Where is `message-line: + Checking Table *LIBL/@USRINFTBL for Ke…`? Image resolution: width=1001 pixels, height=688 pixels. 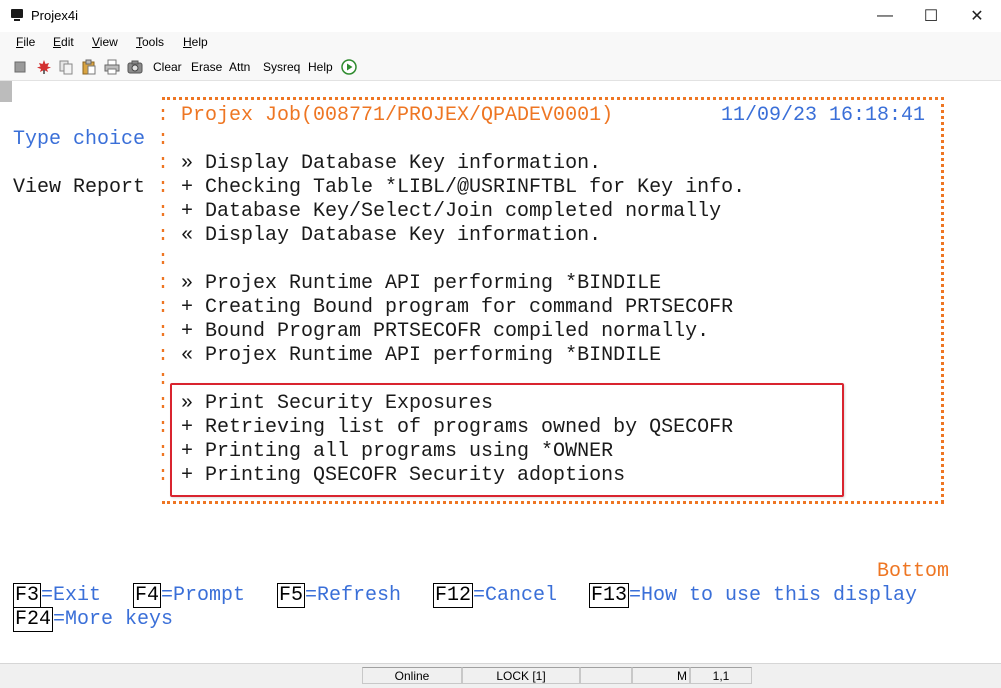 message-line: + Checking Table *LIBL/@USRINFTBL for Ke… is located at coordinates (463, 187).